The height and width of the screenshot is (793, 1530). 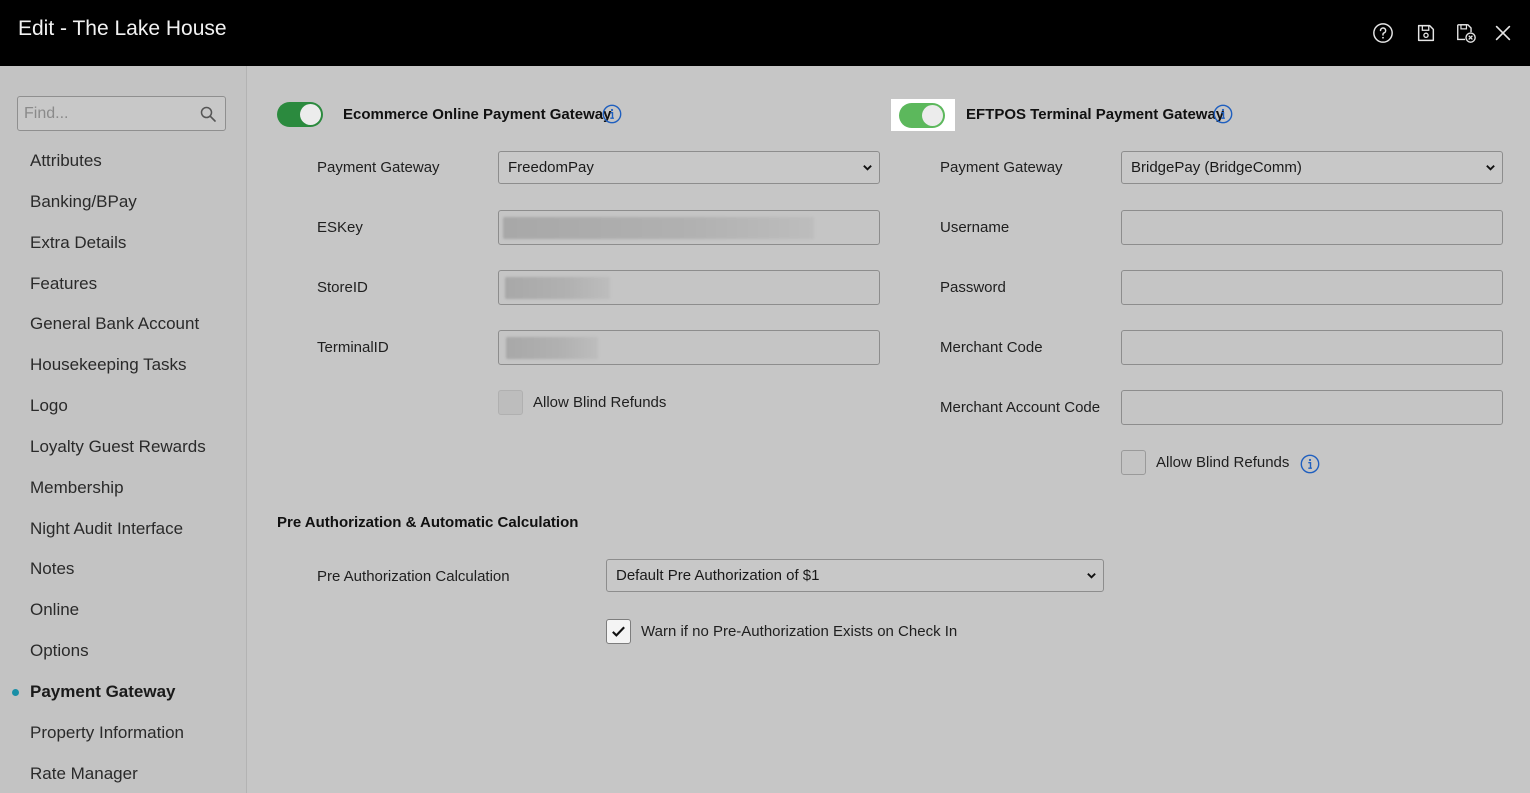 What do you see at coordinates (855, 575) in the screenshot?
I see `preauth-calc-select: Default Pre Authorization of $1` at bounding box center [855, 575].